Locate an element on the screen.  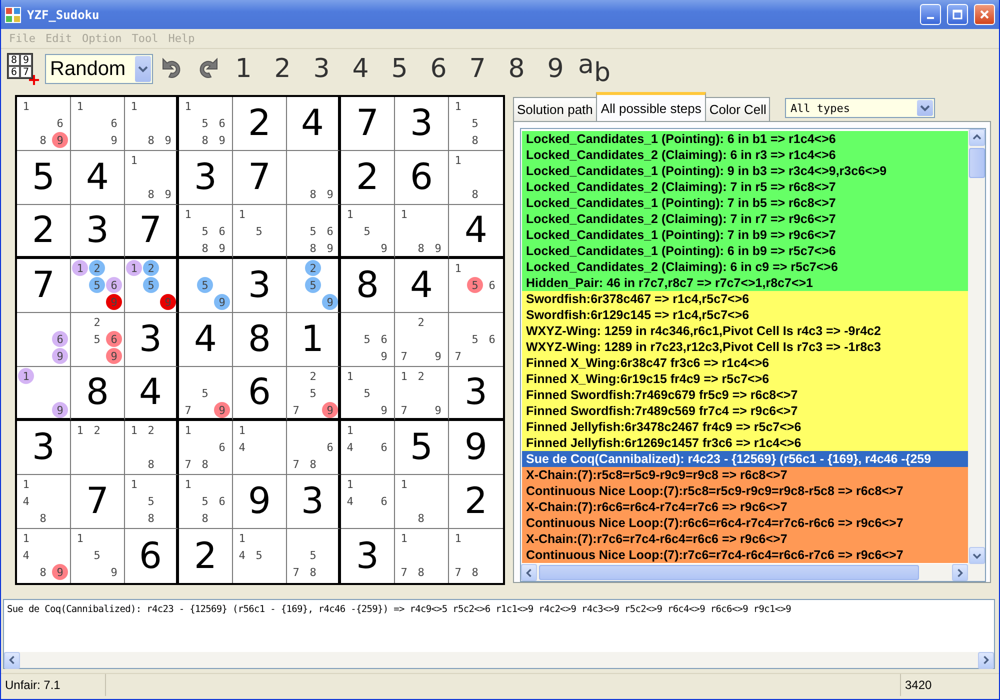
scrollbar-corner is located at coordinates (976, 572).